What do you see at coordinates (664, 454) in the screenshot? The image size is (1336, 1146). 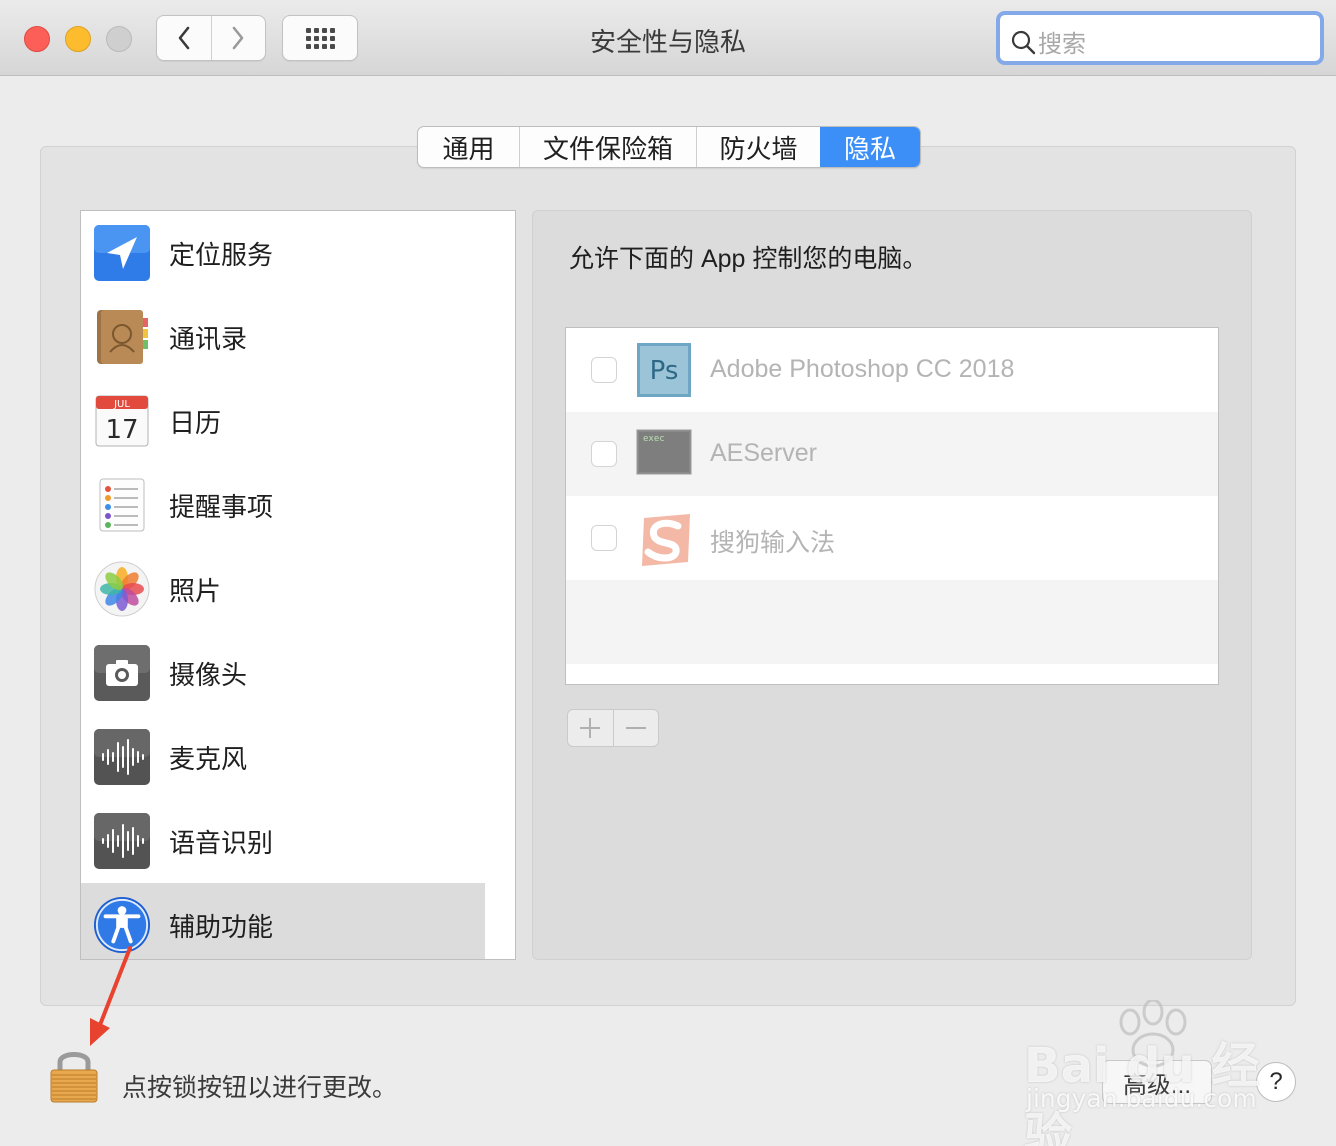 I see `terminal-exec-icon: exec` at bounding box center [664, 454].